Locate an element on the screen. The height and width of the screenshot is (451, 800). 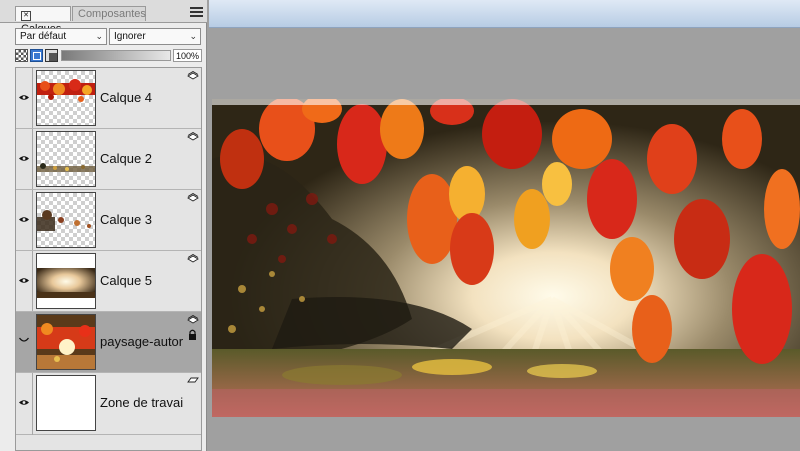
layer-row: Calque 5 is located at coordinates (108, 281).